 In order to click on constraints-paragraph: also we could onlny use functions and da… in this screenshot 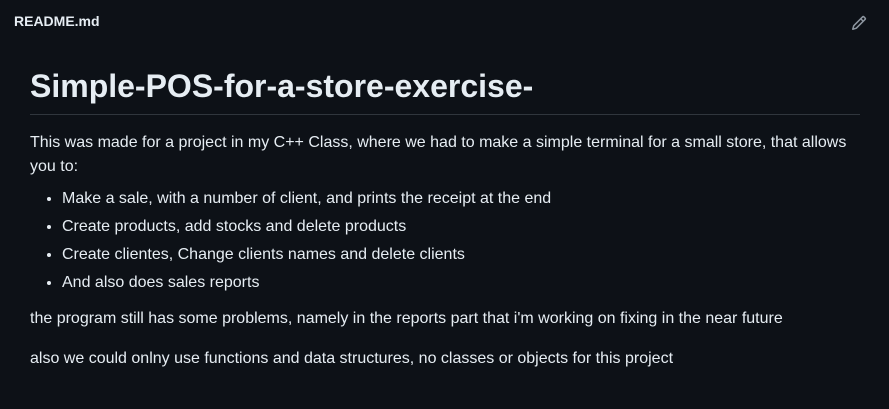, I will do `click(352, 358)`.